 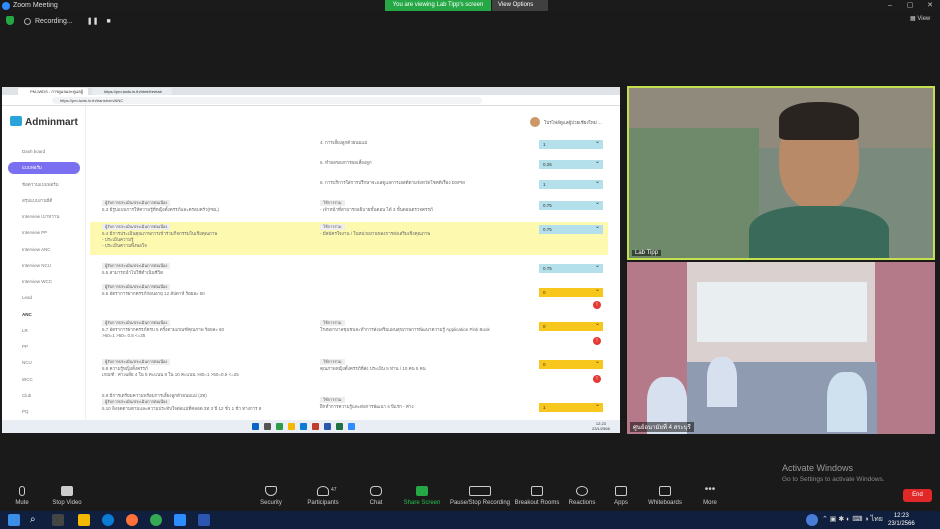 What do you see at coordinates (124, 335) in the screenshot?
I see `criteria-sub: >60=1 >50= 0.5 <=25` at bounding box center [124, 335].